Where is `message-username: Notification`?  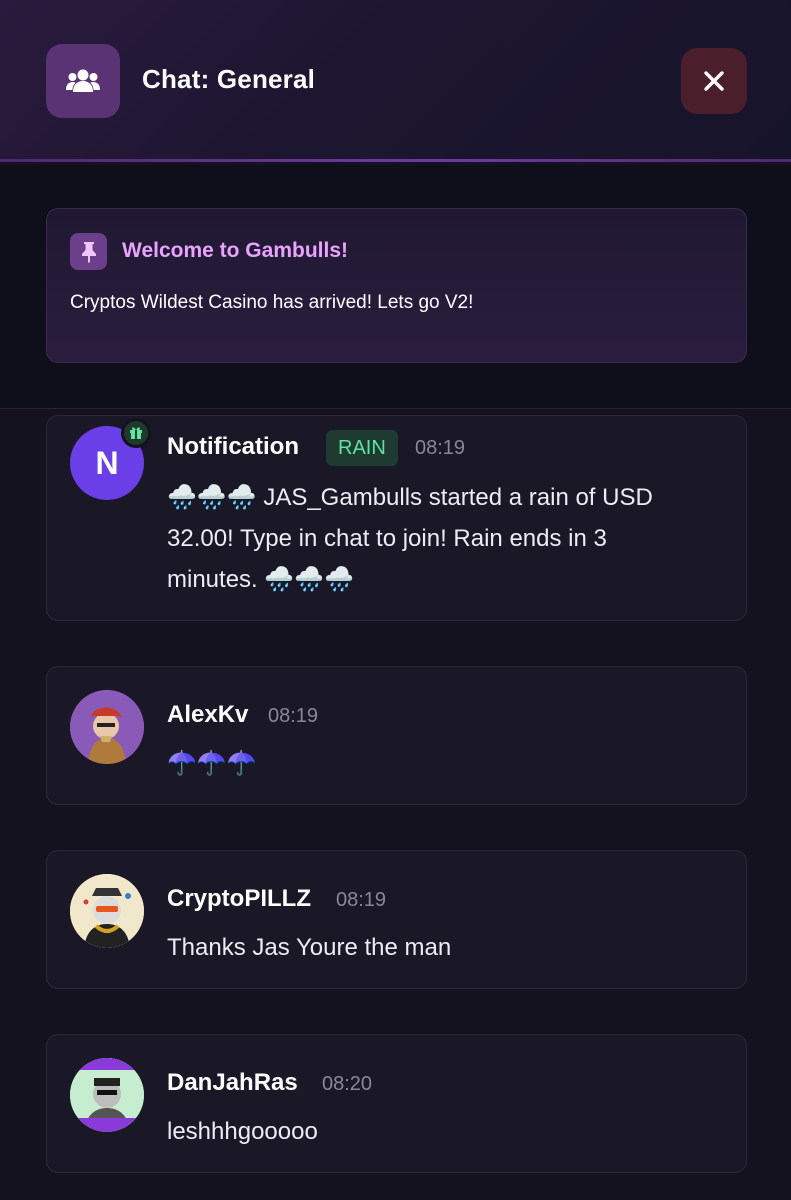 message-username: Notification is located at coordinates (233, 447).